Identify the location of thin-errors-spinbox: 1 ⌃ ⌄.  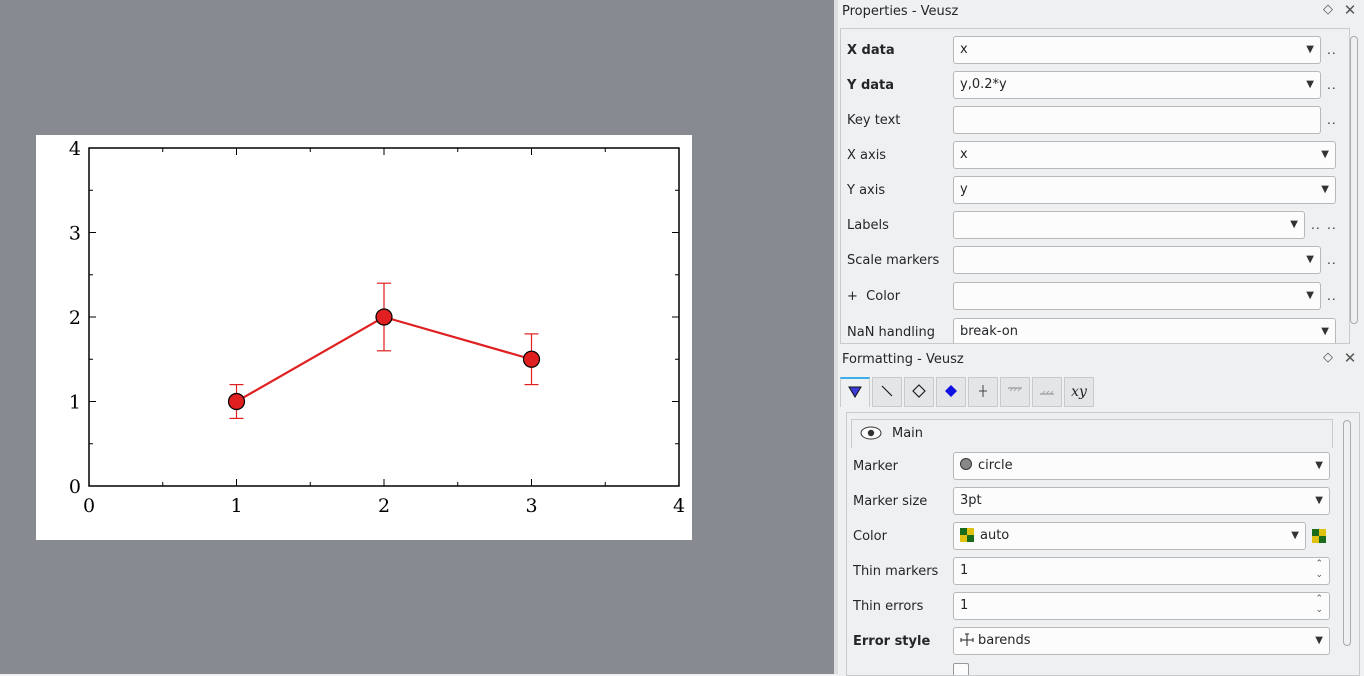
(1141, 606).